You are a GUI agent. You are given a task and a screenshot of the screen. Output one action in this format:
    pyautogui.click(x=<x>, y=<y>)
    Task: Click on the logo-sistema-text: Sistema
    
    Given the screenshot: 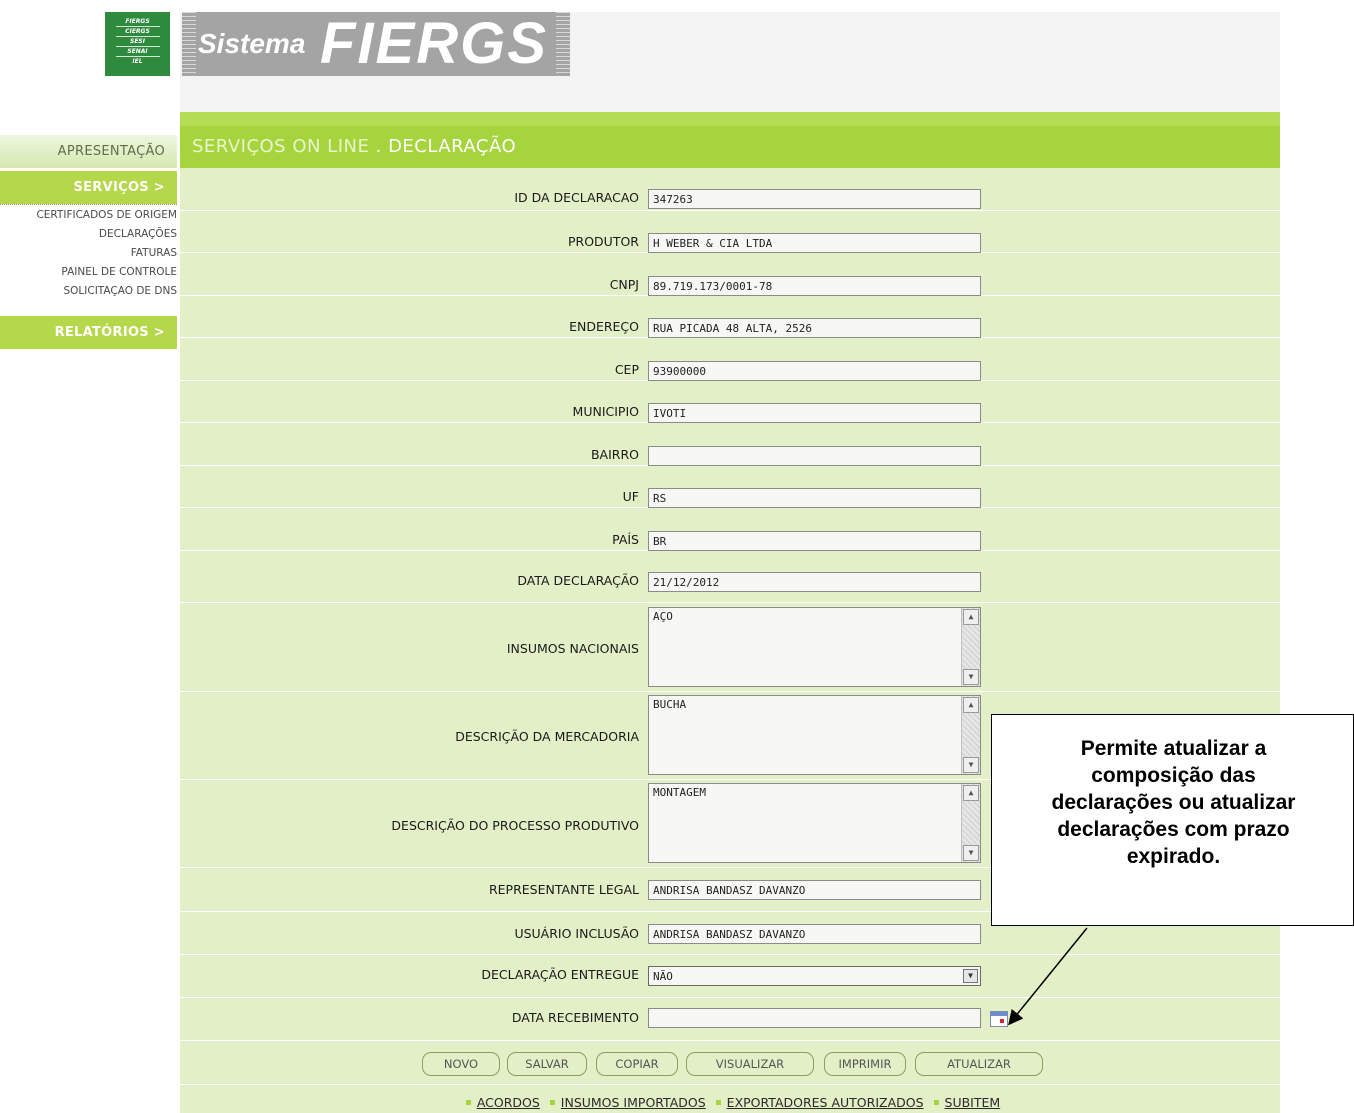 What is the action you would take?
    pyautogui.click(x=252, y=43)
    